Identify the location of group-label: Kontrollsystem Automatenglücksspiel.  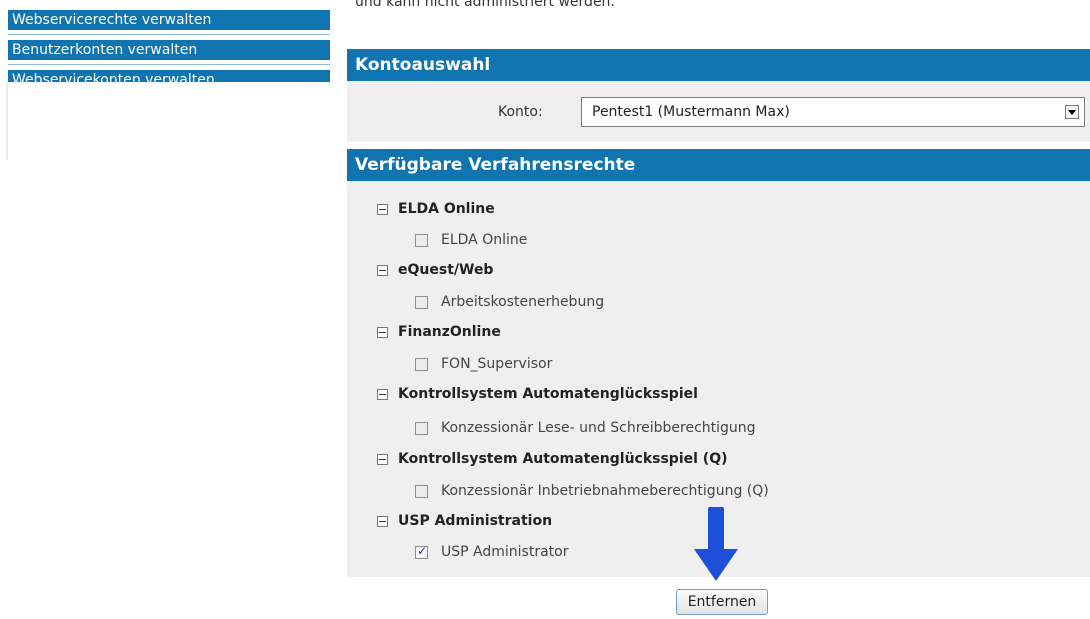
(548, 394).